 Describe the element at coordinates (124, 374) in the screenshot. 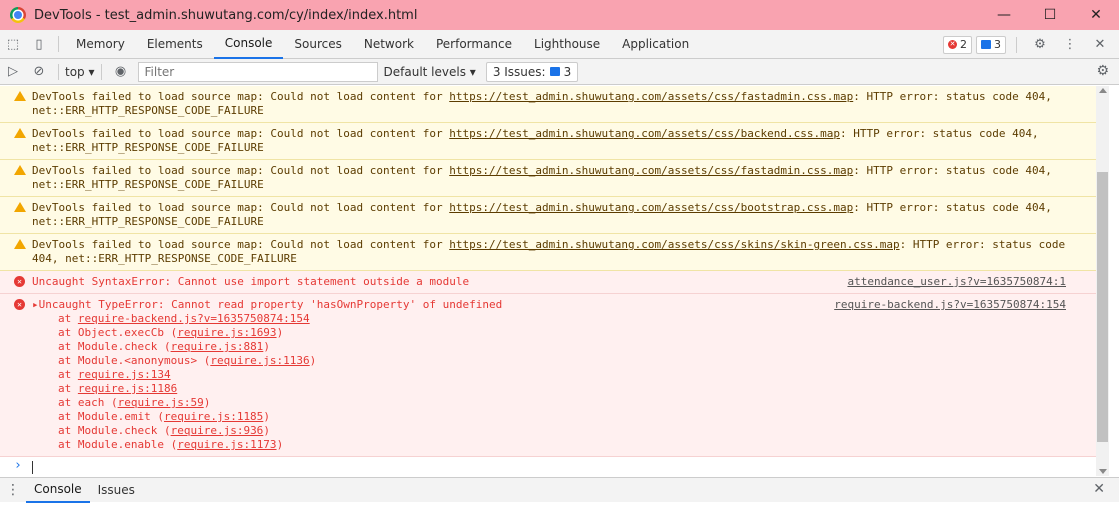

I see `frame-link: require.js:134` at that location.